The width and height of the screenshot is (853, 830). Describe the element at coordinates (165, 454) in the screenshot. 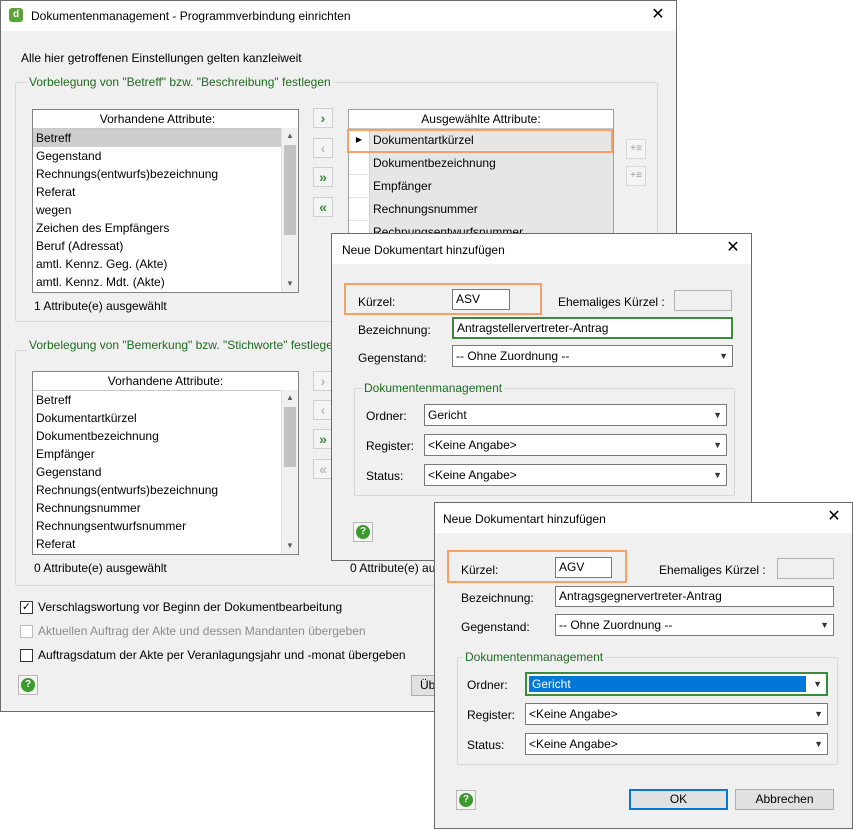

I see `list-item: Empfänger` at that location.